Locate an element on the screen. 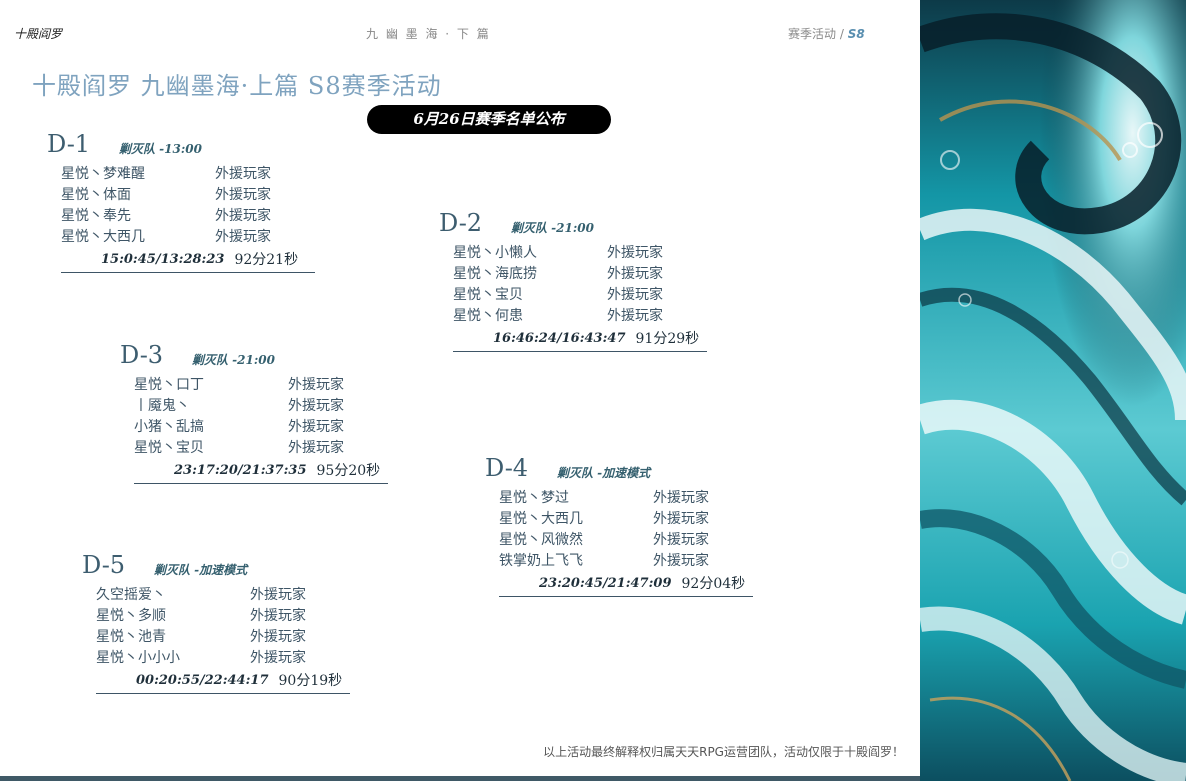 The height and width of the screenshot is (781, 1186). team-roster: 星悦丶口丁 外援玩家 丨魇鬼丶 外援玩家 小猪丶乱搞 外援玩家 星悦丶宝贝 外援玩家 is located at coordinates (257, 415).